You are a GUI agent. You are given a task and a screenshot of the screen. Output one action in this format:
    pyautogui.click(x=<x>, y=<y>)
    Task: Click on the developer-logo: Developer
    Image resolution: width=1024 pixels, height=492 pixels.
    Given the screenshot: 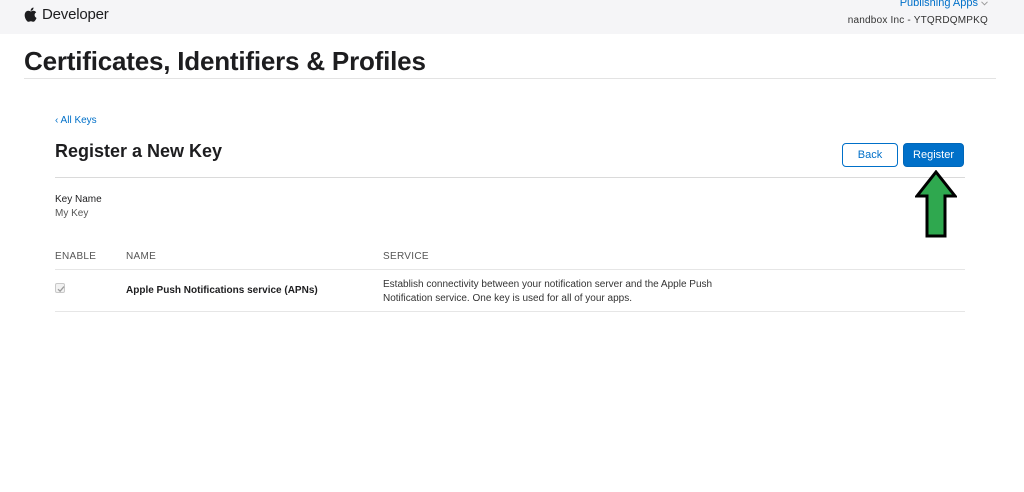 What is the action you would take?
    pyautogui.click(x=66, y=14)
    